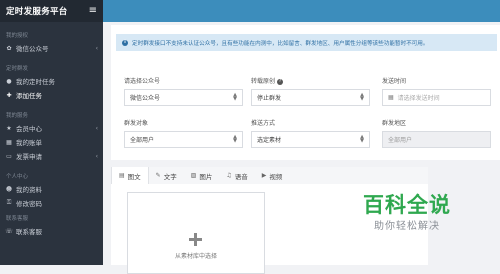 The width and height of the screenshot is (500, 274). What do you see at coordinates (280, 81) in the screenshot?
I see `help-icon: ?` at bounding box center [280, 81].